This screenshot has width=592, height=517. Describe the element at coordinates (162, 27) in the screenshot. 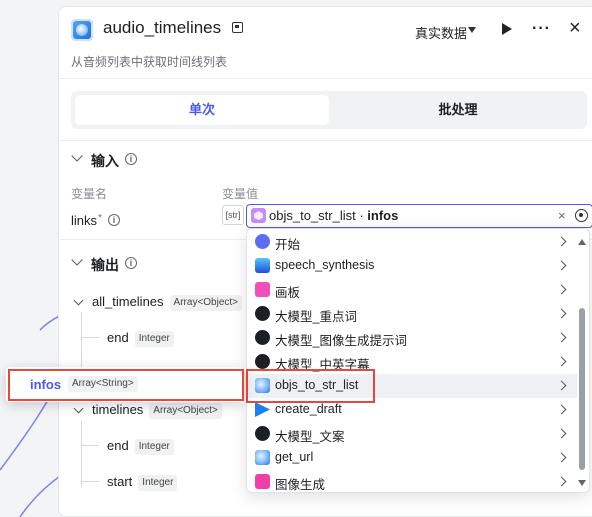

I see `node-title: audio_timelines` at that location.